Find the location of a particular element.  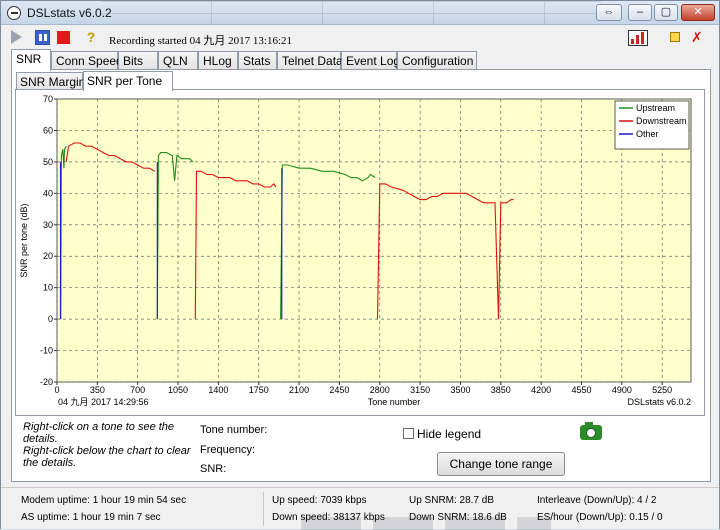

x-tick-label: 2800 is located at coordinates (380, 390).